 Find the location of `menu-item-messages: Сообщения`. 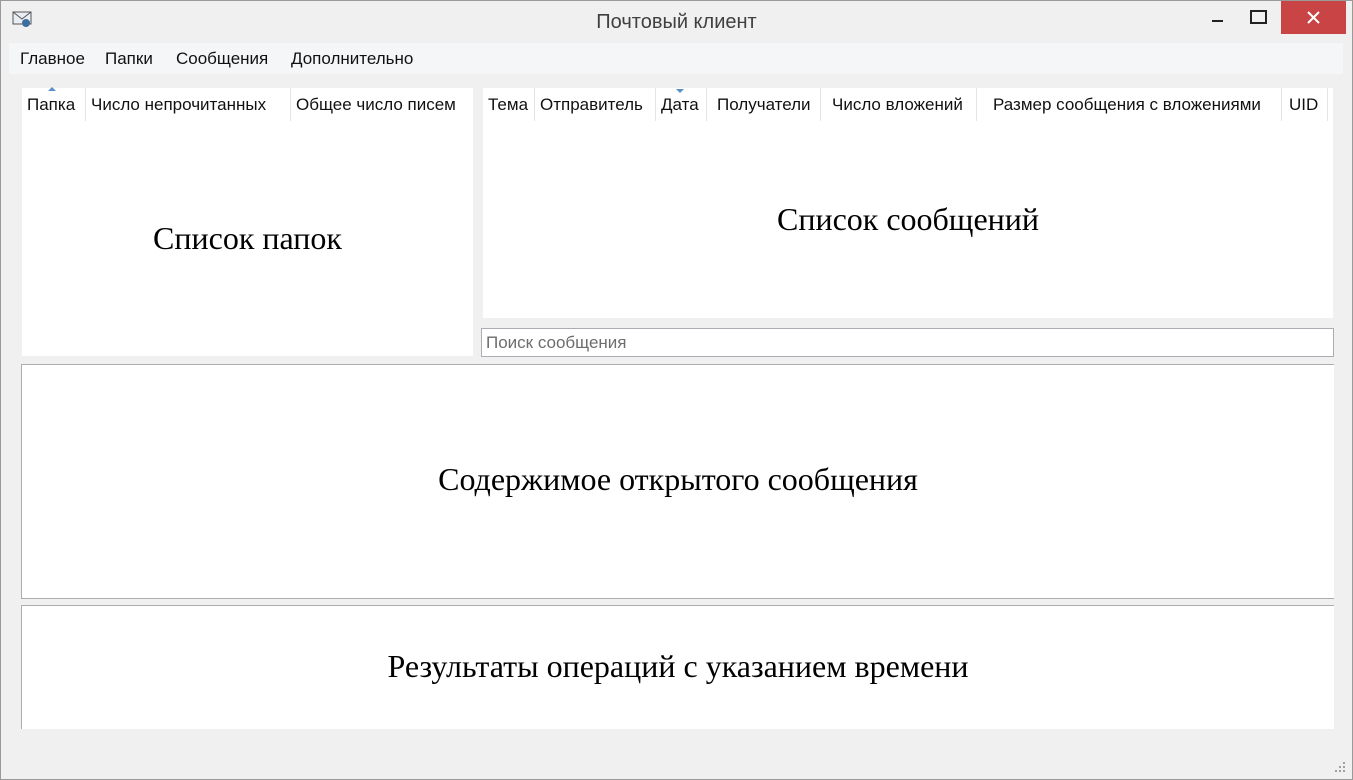

menu-item-messages: Сообщения is located at coordinates (222, 59).